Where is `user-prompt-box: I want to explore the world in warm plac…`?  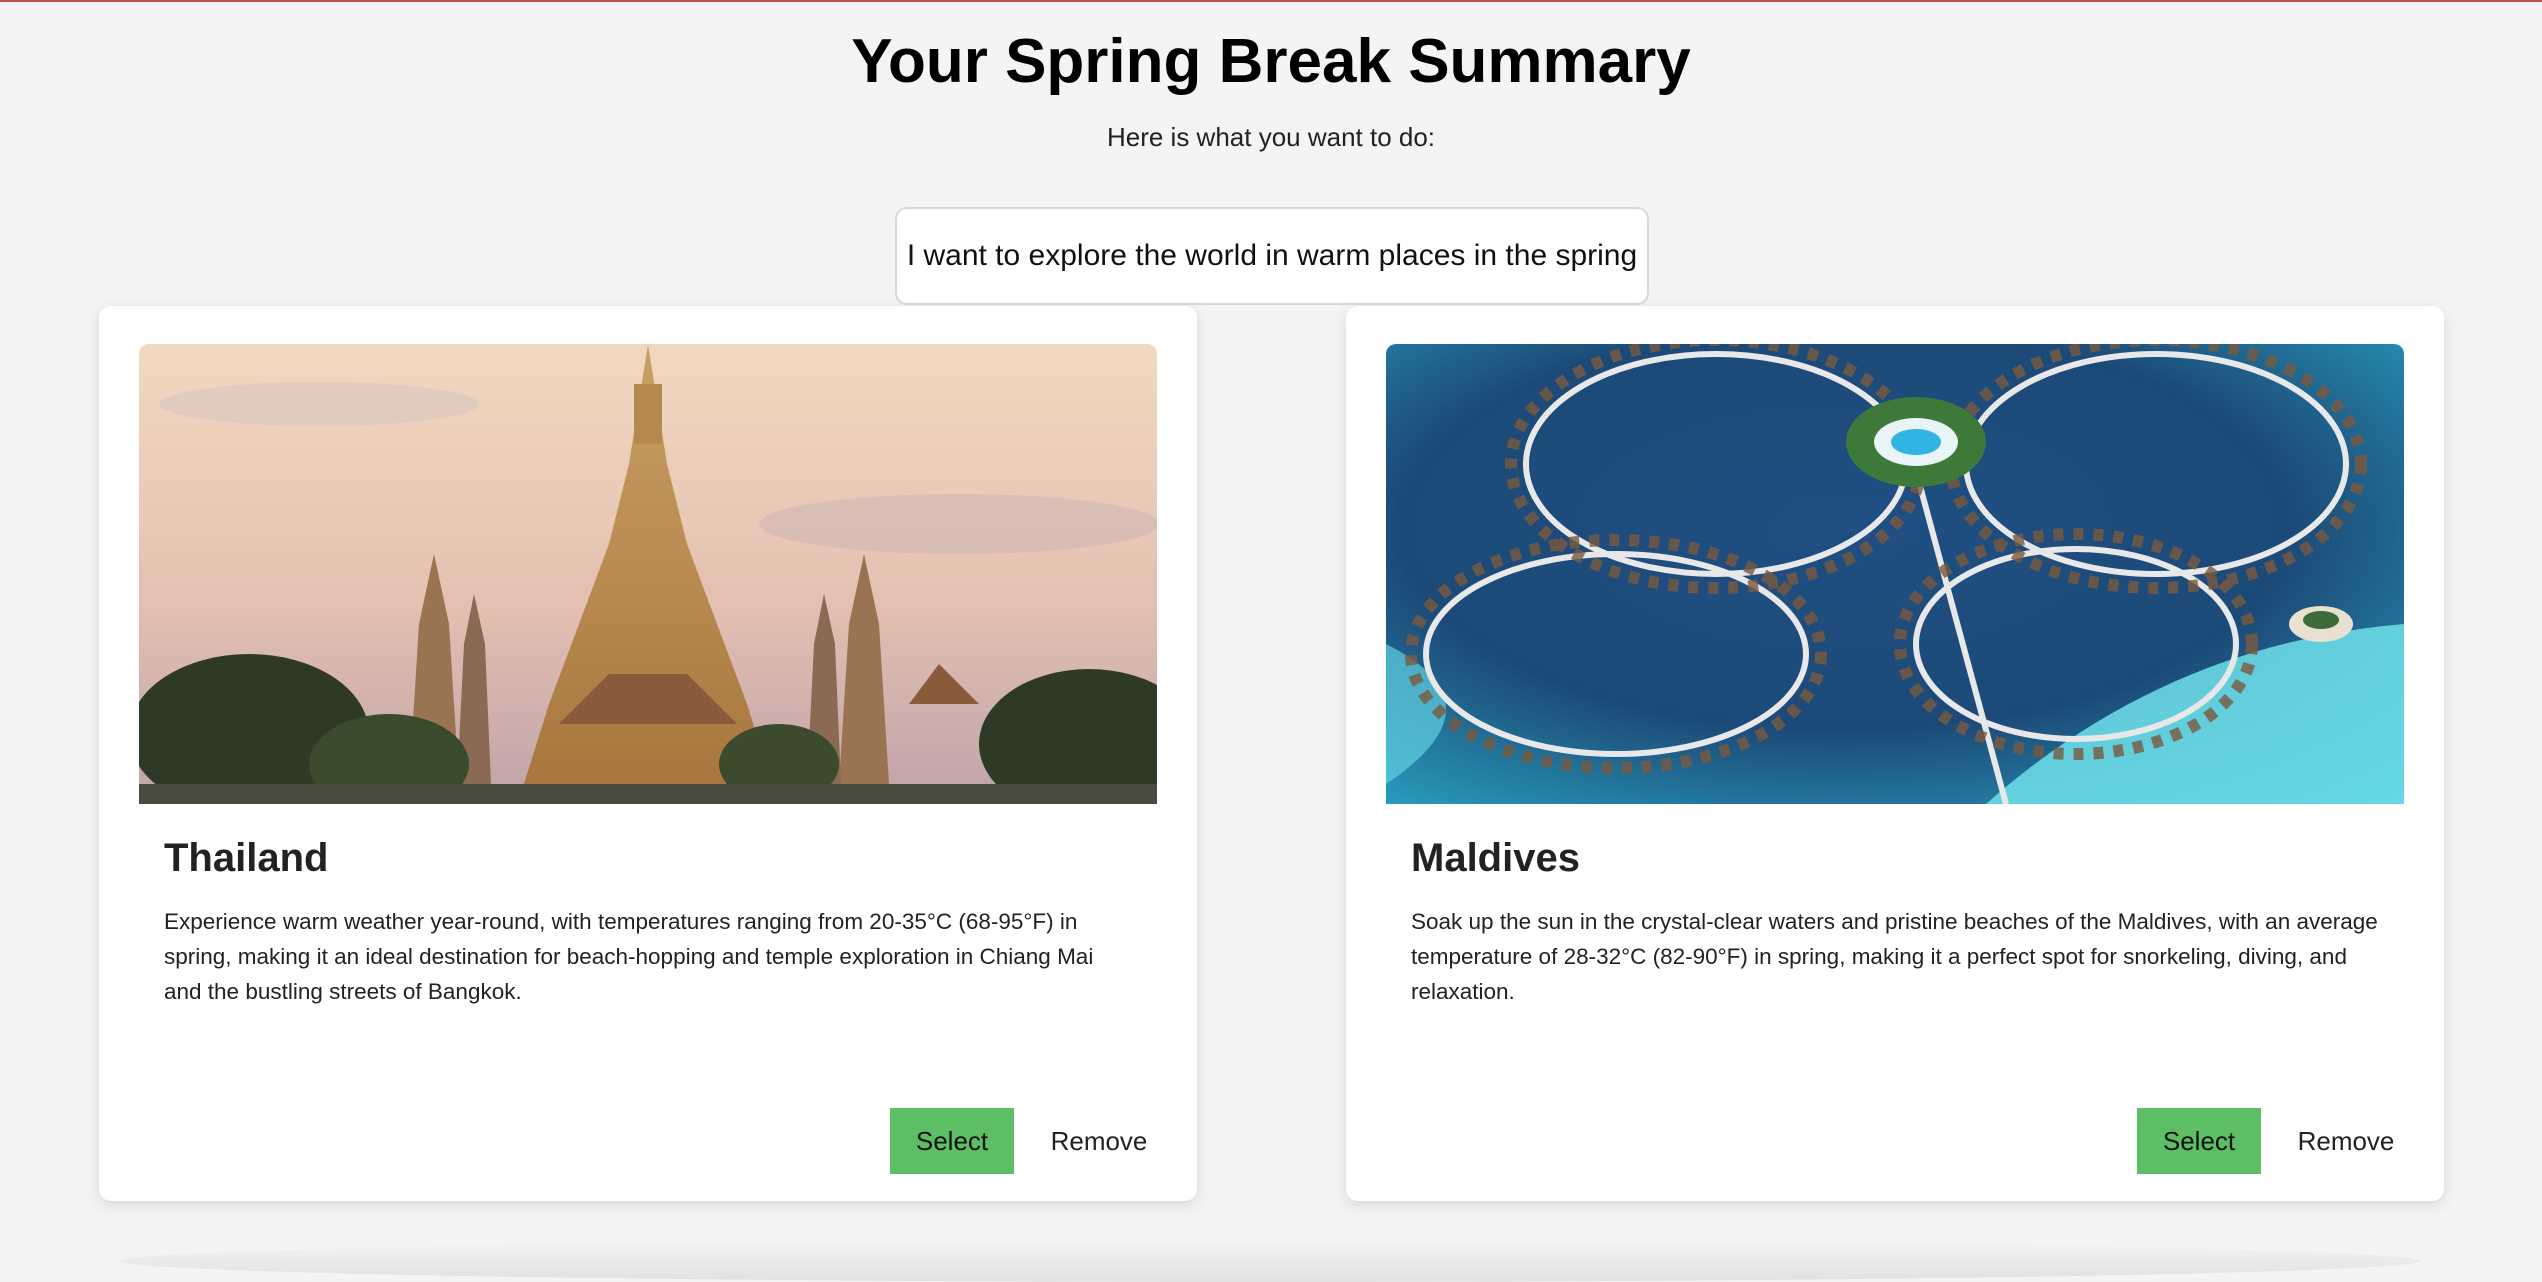 user-prompt-box: I want to explore the world in warm plac… is located at coordinates (1272, 256).